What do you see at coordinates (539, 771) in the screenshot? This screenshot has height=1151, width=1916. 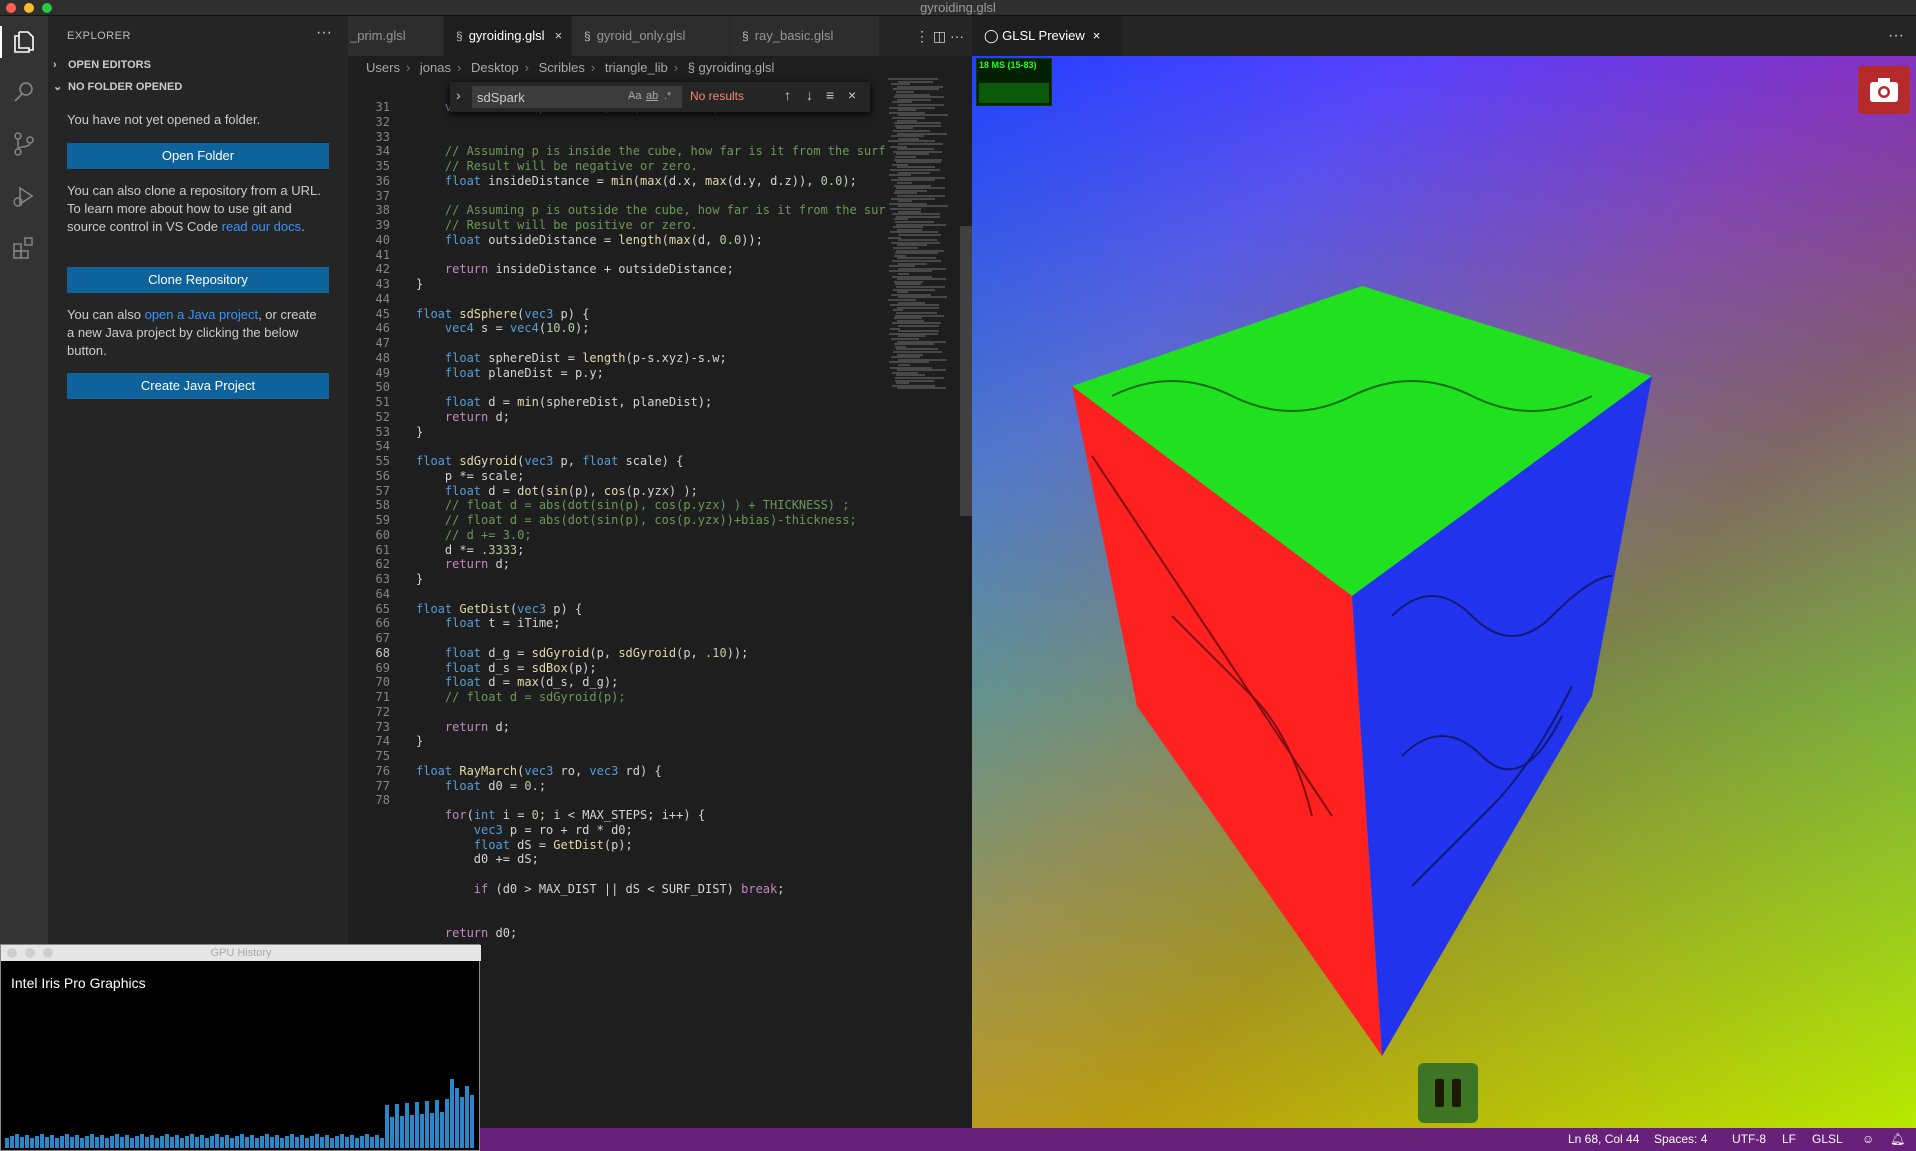 I see `code-line: float RayMarch(vec3 ro, vec3 rd) {` at bounding box center [539, 771].